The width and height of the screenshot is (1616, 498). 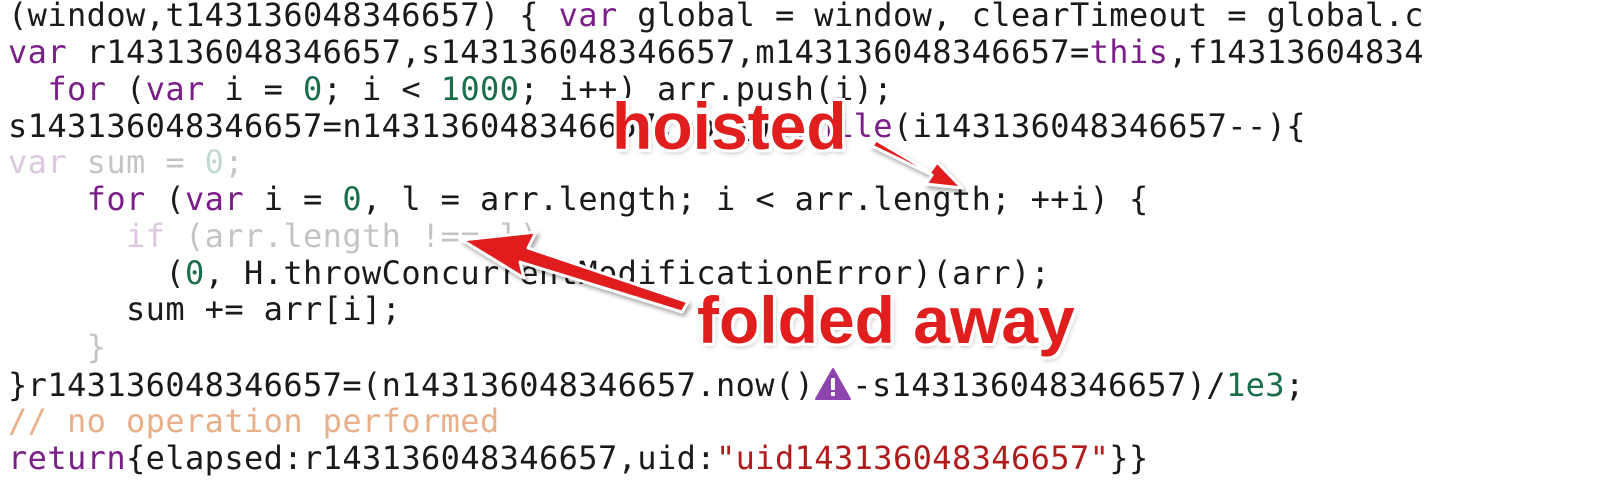 I want to click on annotation-hoisted: hoisted, so click(x=729, y=126).